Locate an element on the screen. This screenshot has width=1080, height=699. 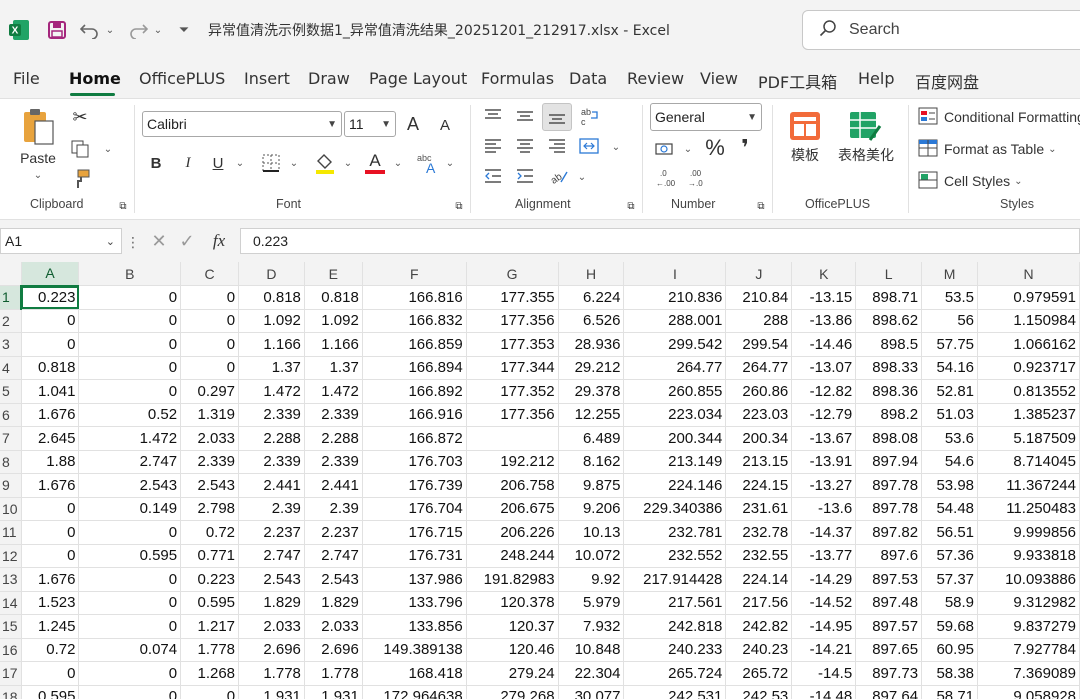
cell-j6: 223.03 is located at coordinates (759, 415).